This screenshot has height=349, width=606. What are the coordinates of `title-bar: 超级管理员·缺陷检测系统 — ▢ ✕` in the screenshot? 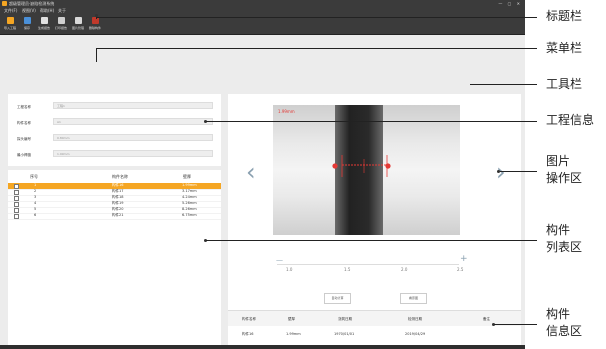 It's located at (262, 3).